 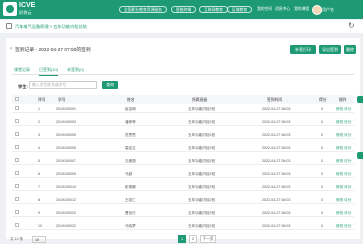 What do you see at coordinates (350, 49) in the screenshot?
I see `delete-button: 删除` at bounding box center [350, 49].